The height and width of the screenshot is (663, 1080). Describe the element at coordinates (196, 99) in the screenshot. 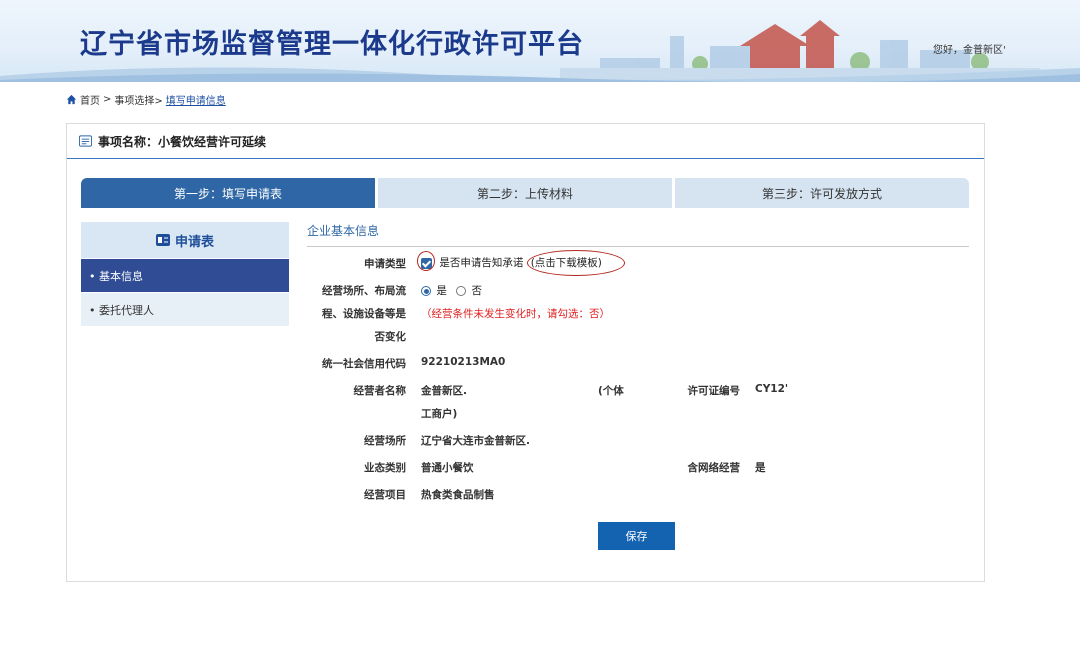

I see `breadcrumb-current: 填写申请信息` at that location.